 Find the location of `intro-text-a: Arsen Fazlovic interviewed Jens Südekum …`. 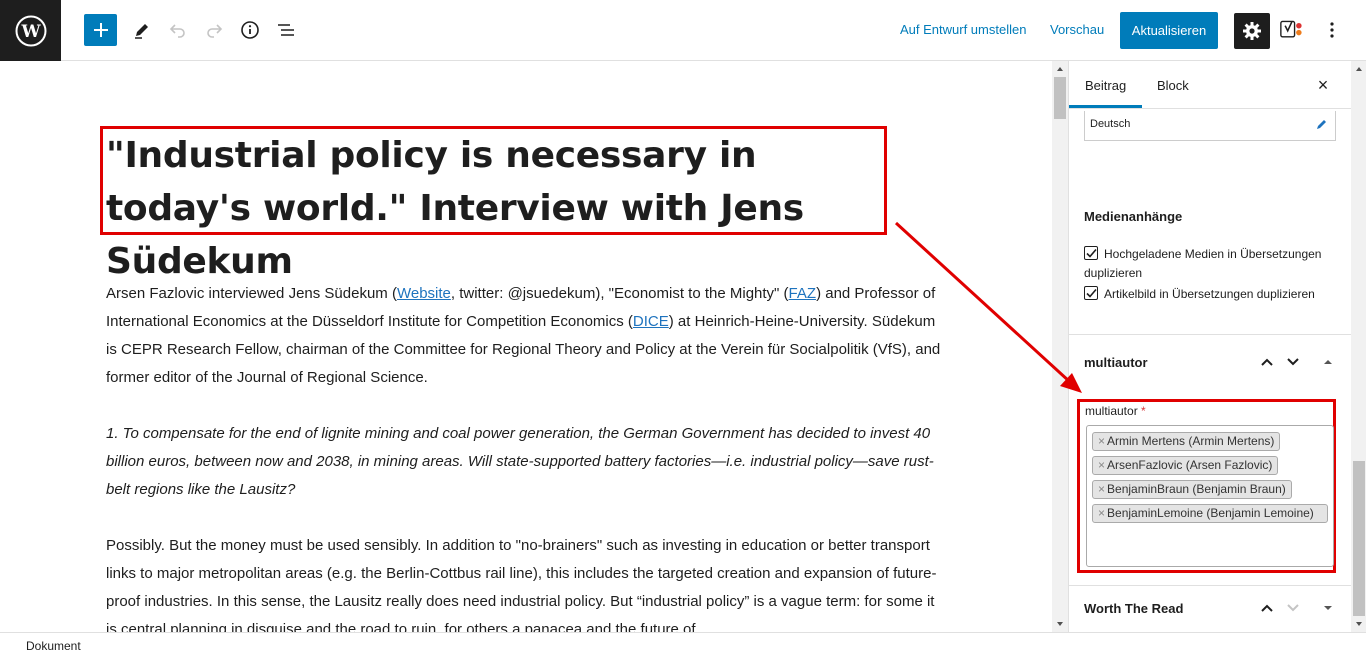

intro-text-a: Arsen Fazlovic interviewed Jens Südekum … is located at coordinates (251, 293).